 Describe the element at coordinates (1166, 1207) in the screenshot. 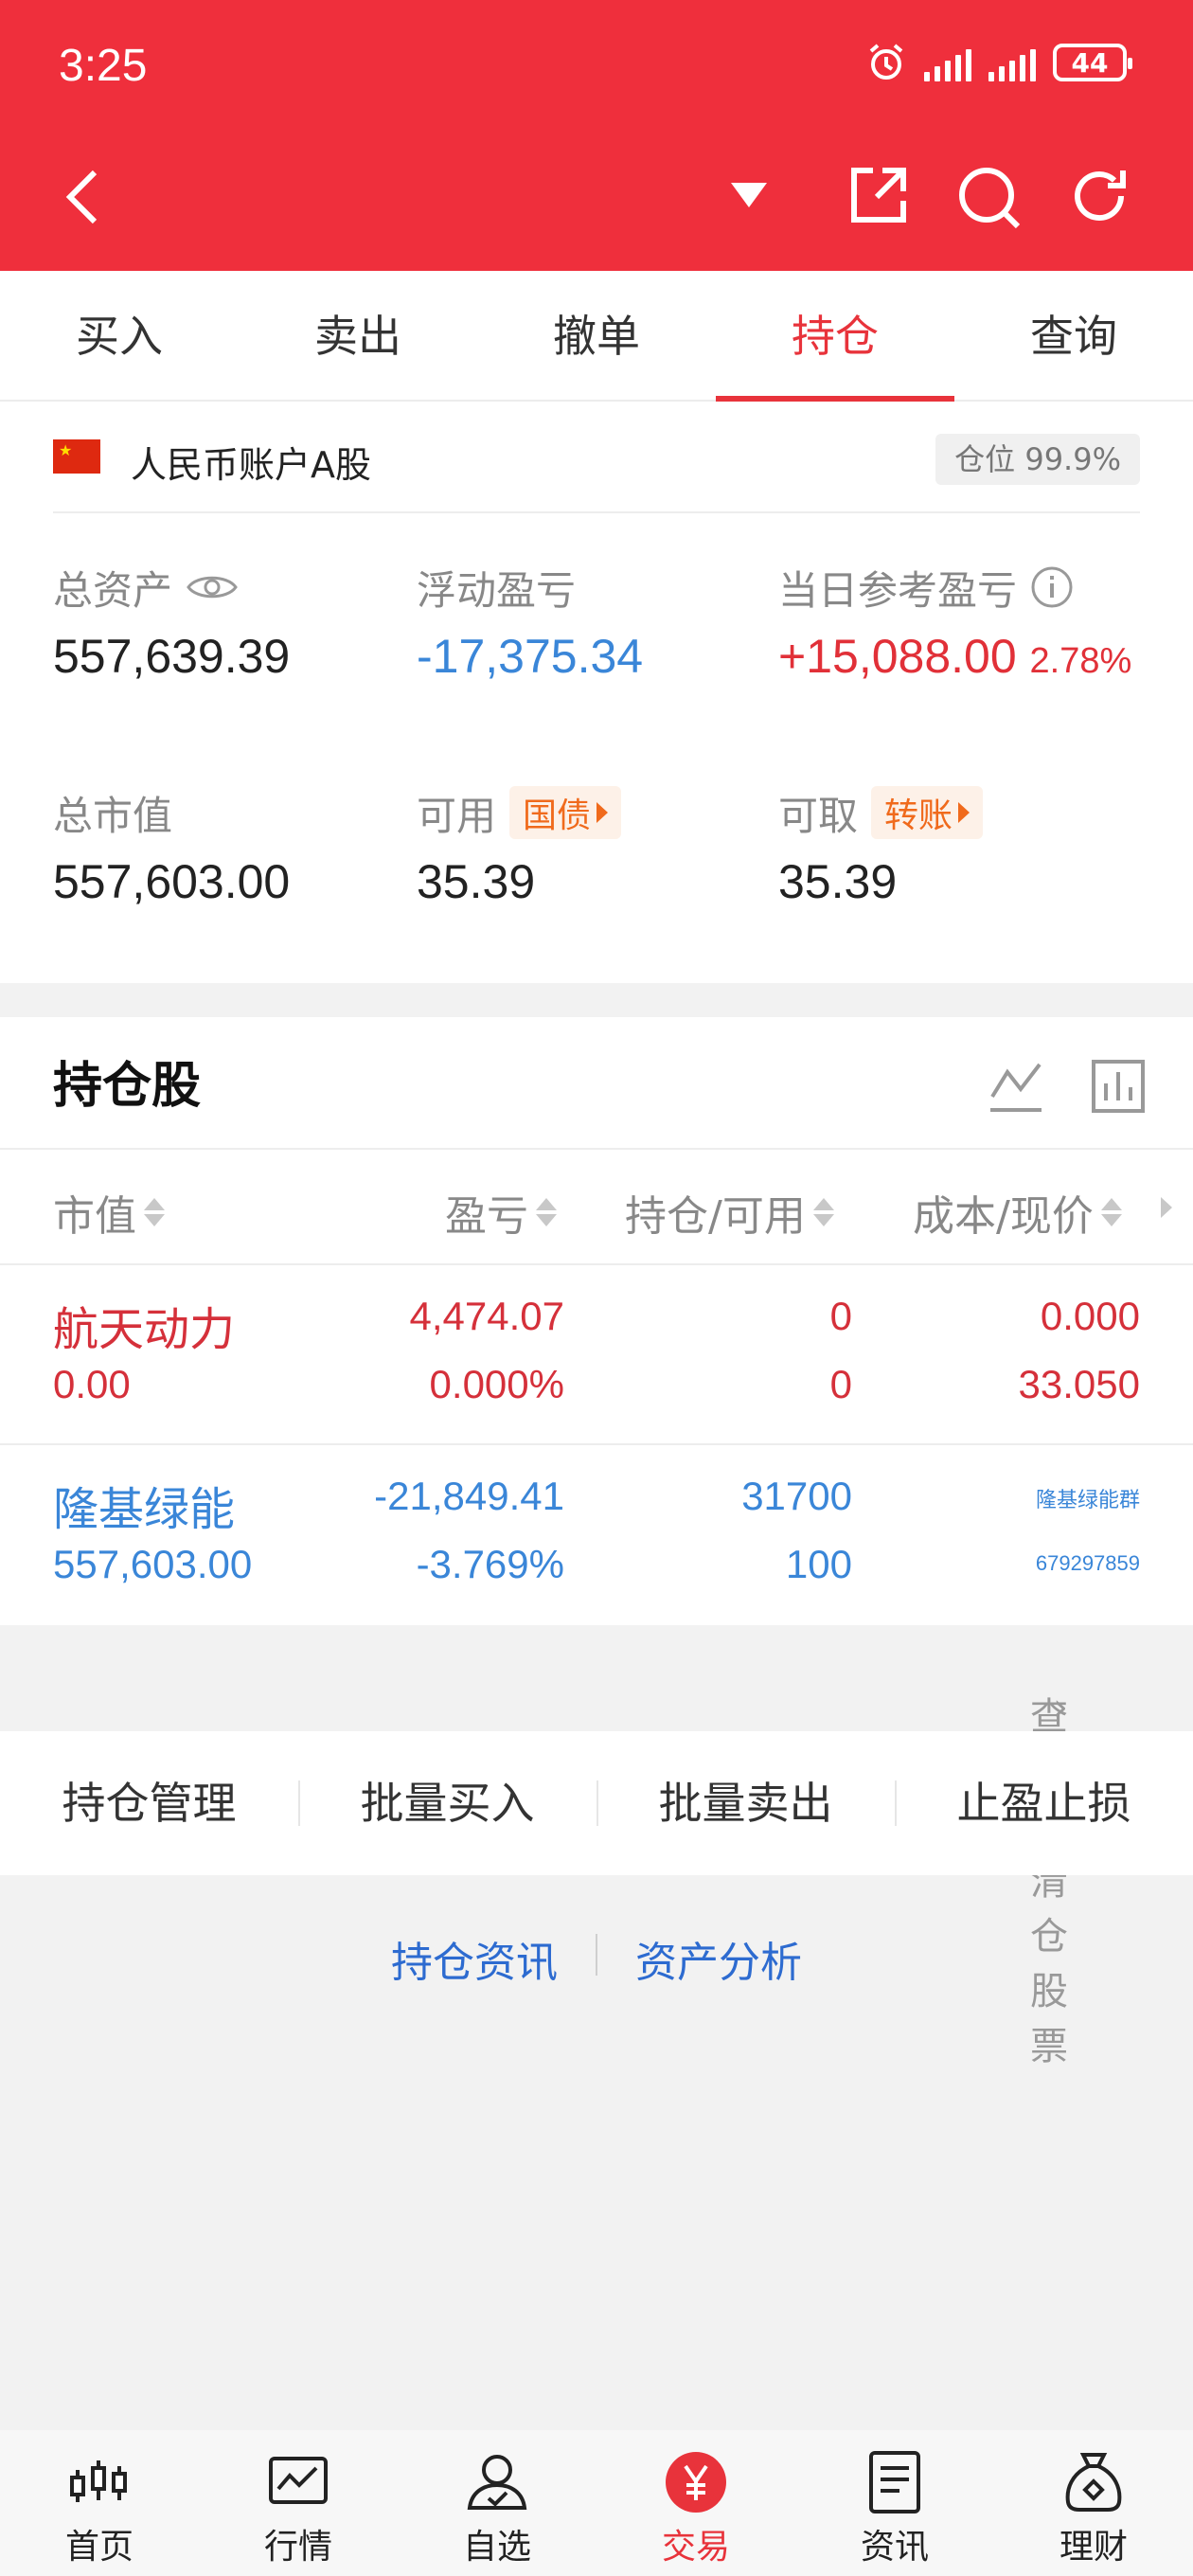

I see `scroll-right-icon` at that location.